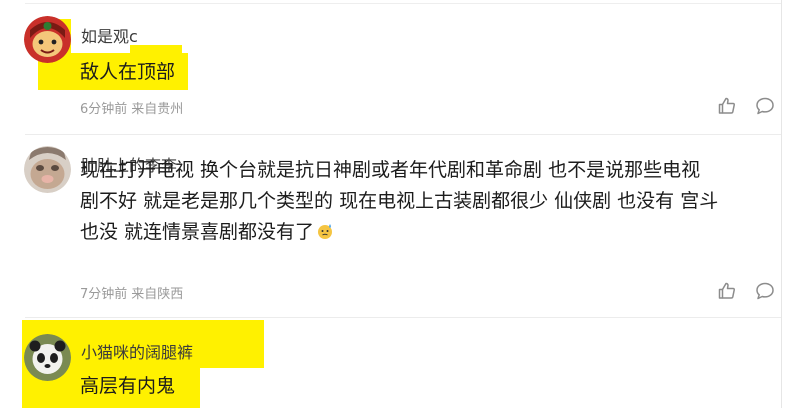 The width and height of the screenshot is (800, 408). Describe the element at coordinates (109, 35) in the screenshot. I see `username: 如是观c` at that location.